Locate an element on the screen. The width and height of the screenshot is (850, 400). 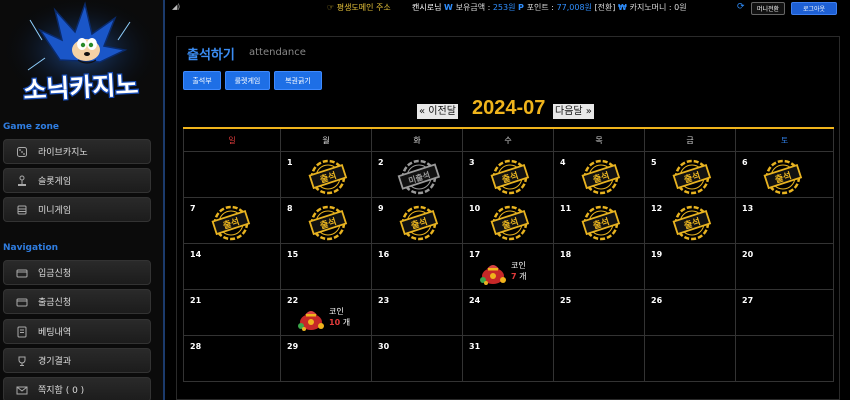
sidebar-item-label: 경기결과 is located at coordinates (55, 362).